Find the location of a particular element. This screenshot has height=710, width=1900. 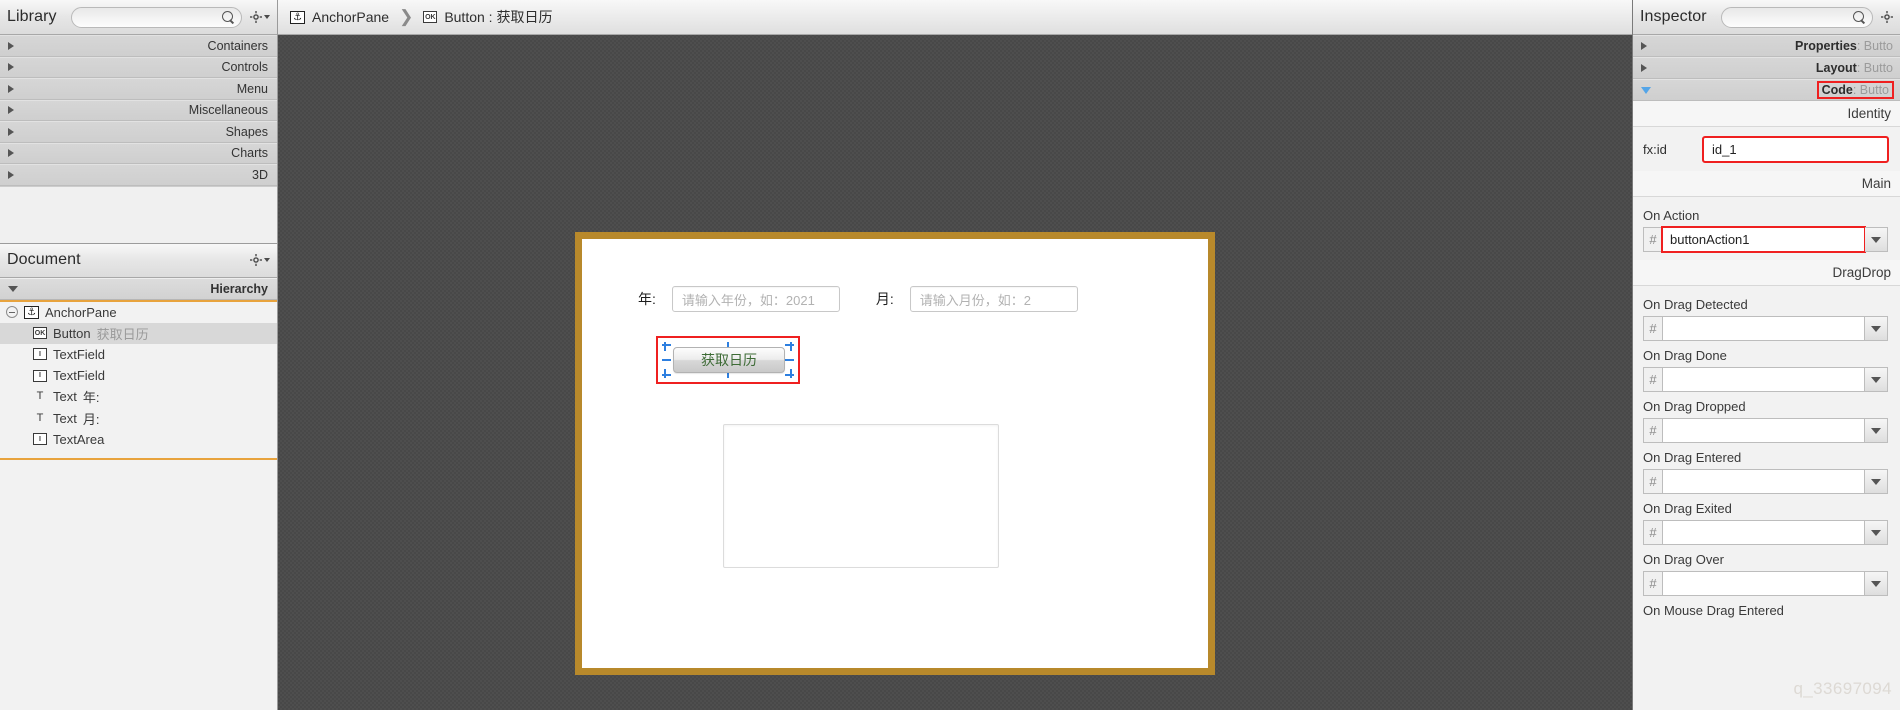

inspector-section-properties: Properties: Butto is located at coordinates (1766, 46).